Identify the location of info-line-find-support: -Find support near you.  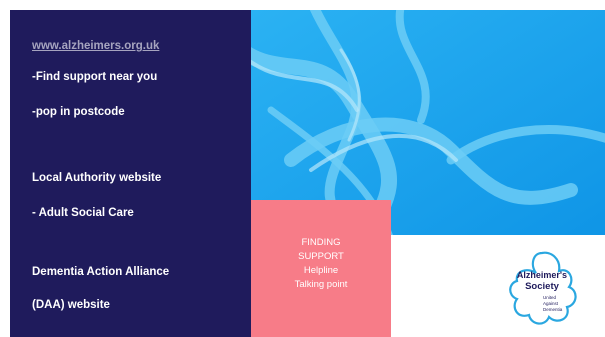
(95, 77).